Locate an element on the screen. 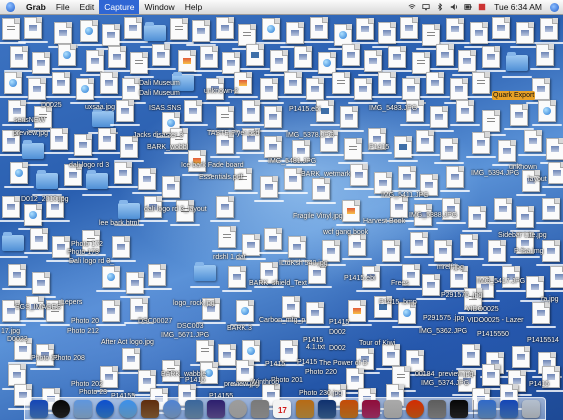  desktop-item-label: Dali logo rd 3_ is located at coordinates (91, 261).